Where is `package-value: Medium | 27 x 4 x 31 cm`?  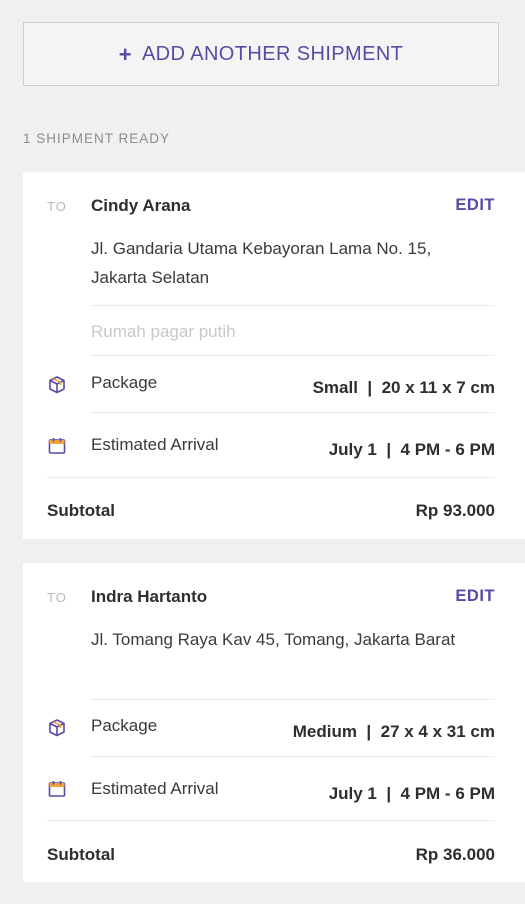 package-value: Medium | 27 x 4 x 31 cm is located at coordinates (393, 731).